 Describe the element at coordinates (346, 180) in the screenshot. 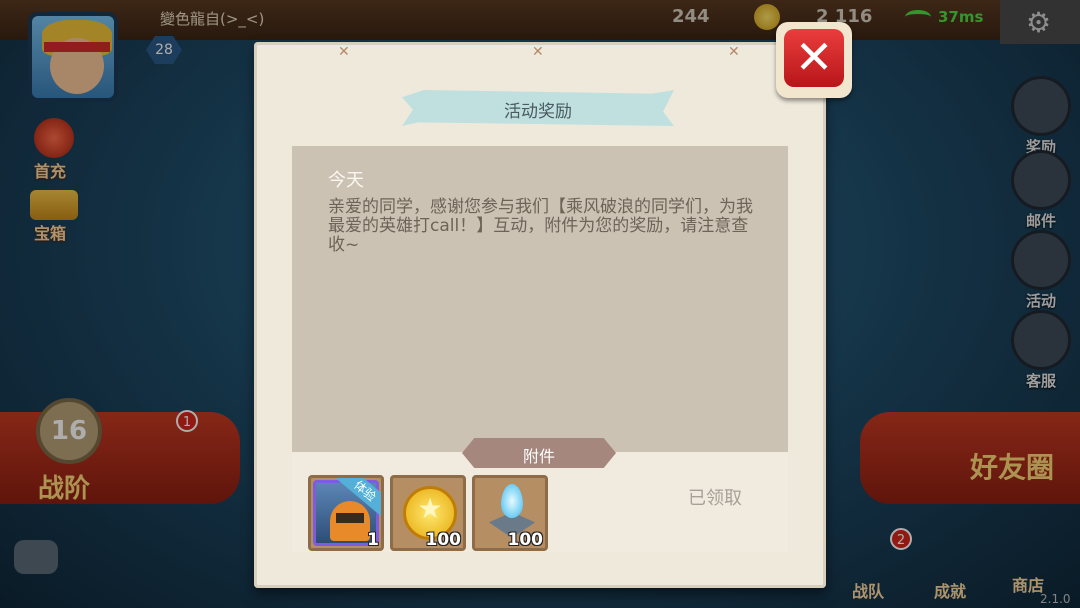

I see `mail-date: 今天` at that location.